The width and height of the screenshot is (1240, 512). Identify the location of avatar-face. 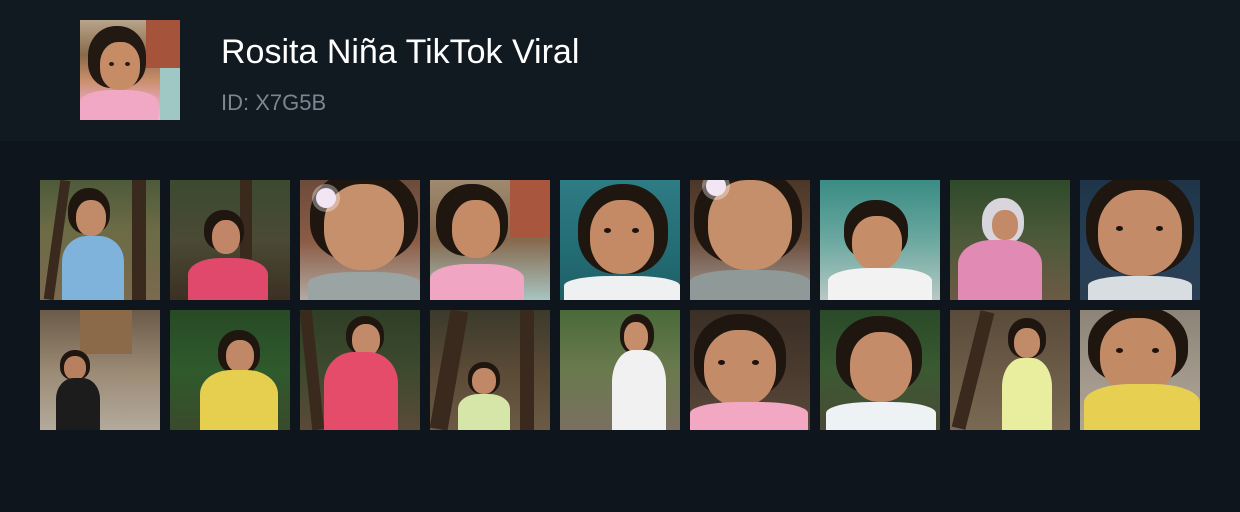
(120, 66).